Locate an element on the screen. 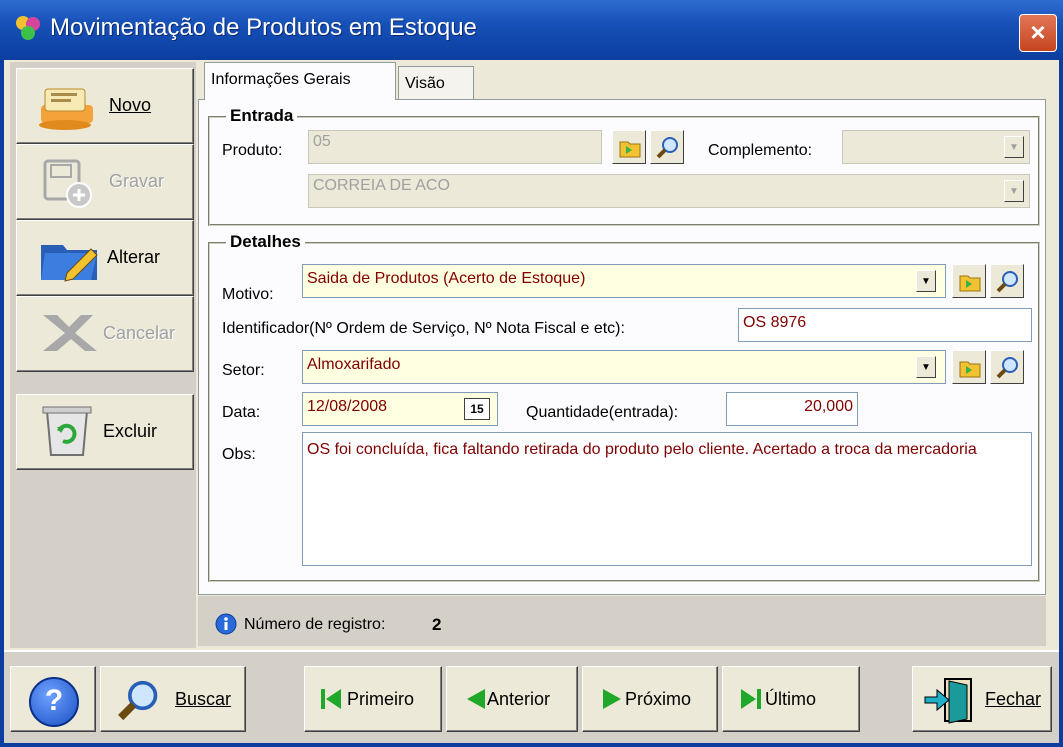  setor-open-button is located at coordinates (969, 367).